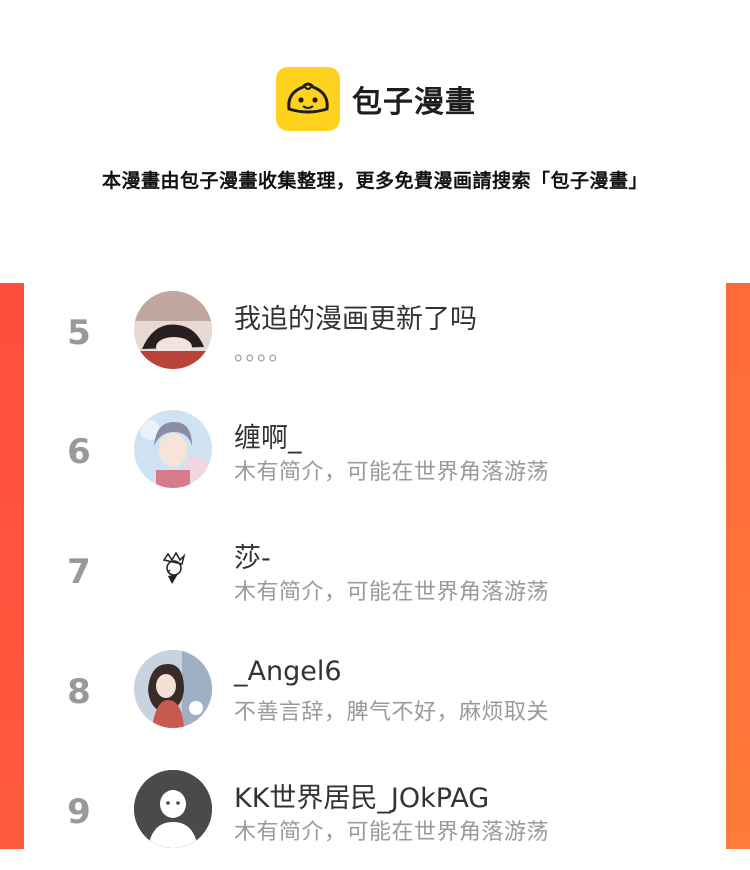  Describe the element at coordinates (173, 449) in the screenshot. I see `anime-boy-avatar` at that location.